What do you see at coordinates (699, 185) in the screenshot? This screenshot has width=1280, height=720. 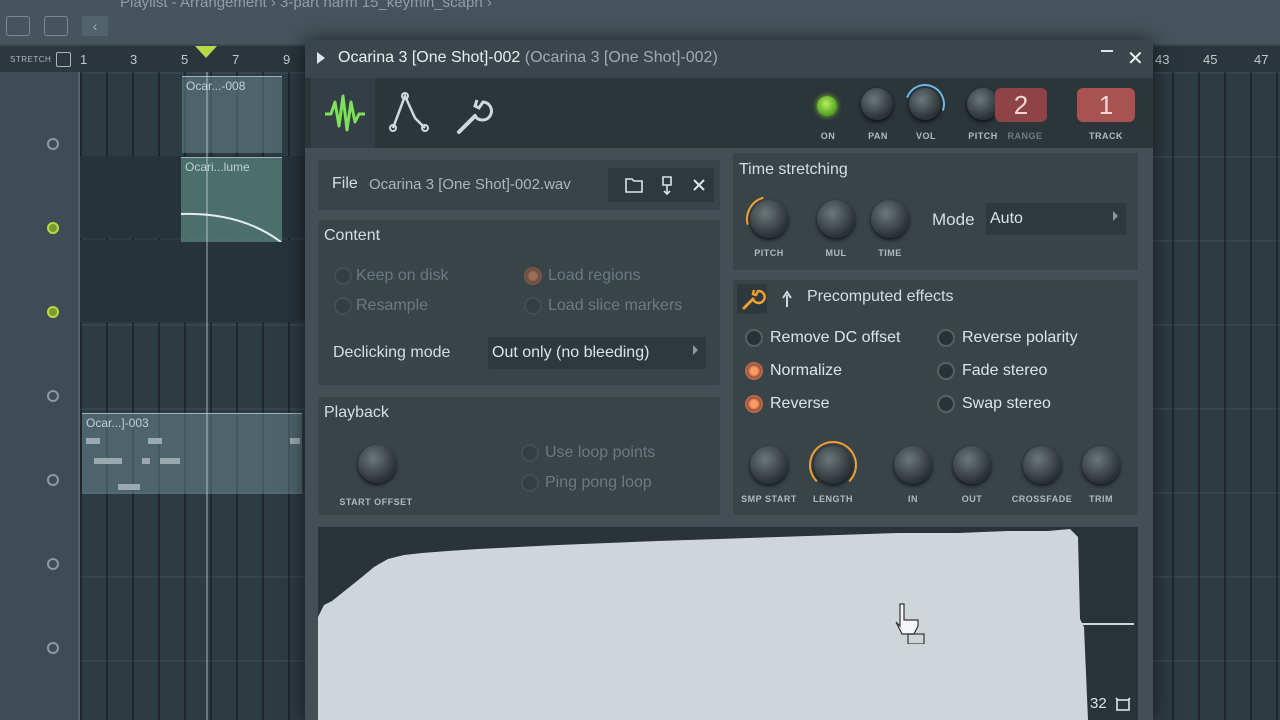 I see `remove-file-icon` at bounding box center [699, 185].